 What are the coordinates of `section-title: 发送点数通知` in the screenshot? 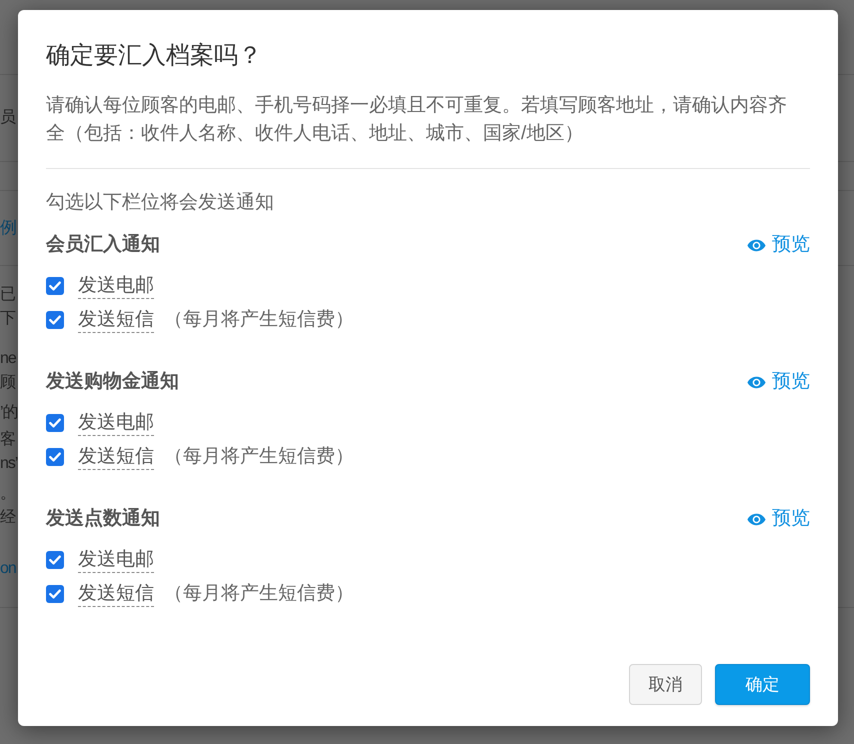 It's located at (103, 518).